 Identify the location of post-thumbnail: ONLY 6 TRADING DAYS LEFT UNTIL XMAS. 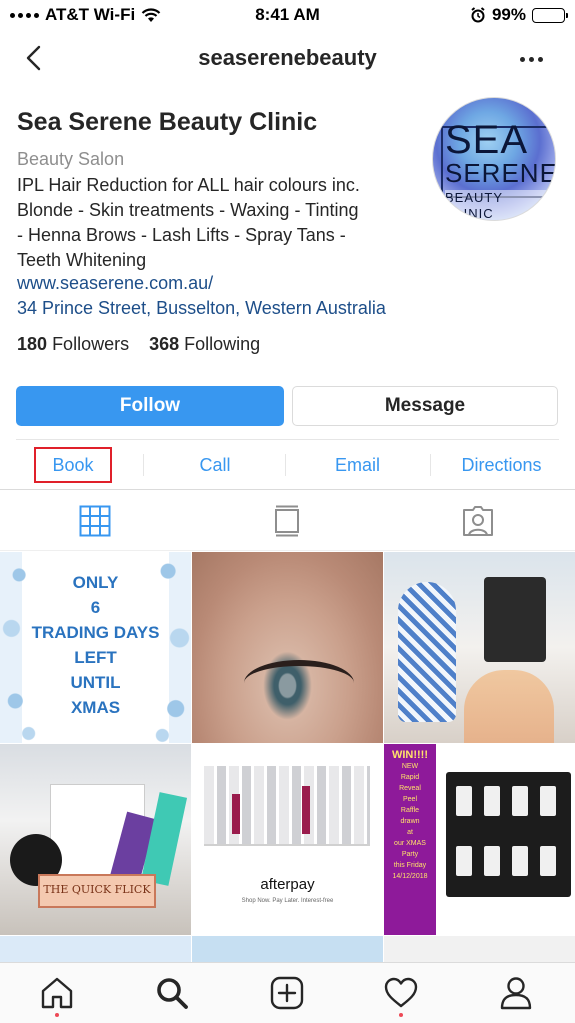
(95, 647).